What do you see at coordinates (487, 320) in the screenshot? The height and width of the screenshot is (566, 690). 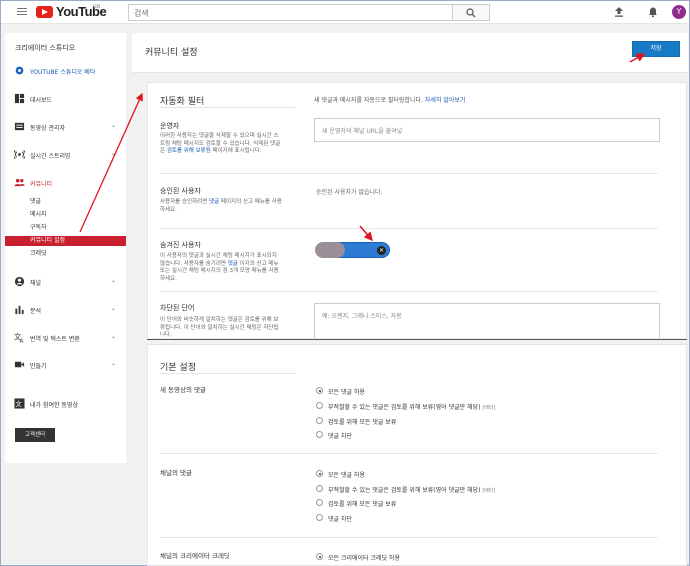 I see `blocked-words-input: 예: 오렌지, 그레니 스미스, 자몽` at bounding box center [487, 320].